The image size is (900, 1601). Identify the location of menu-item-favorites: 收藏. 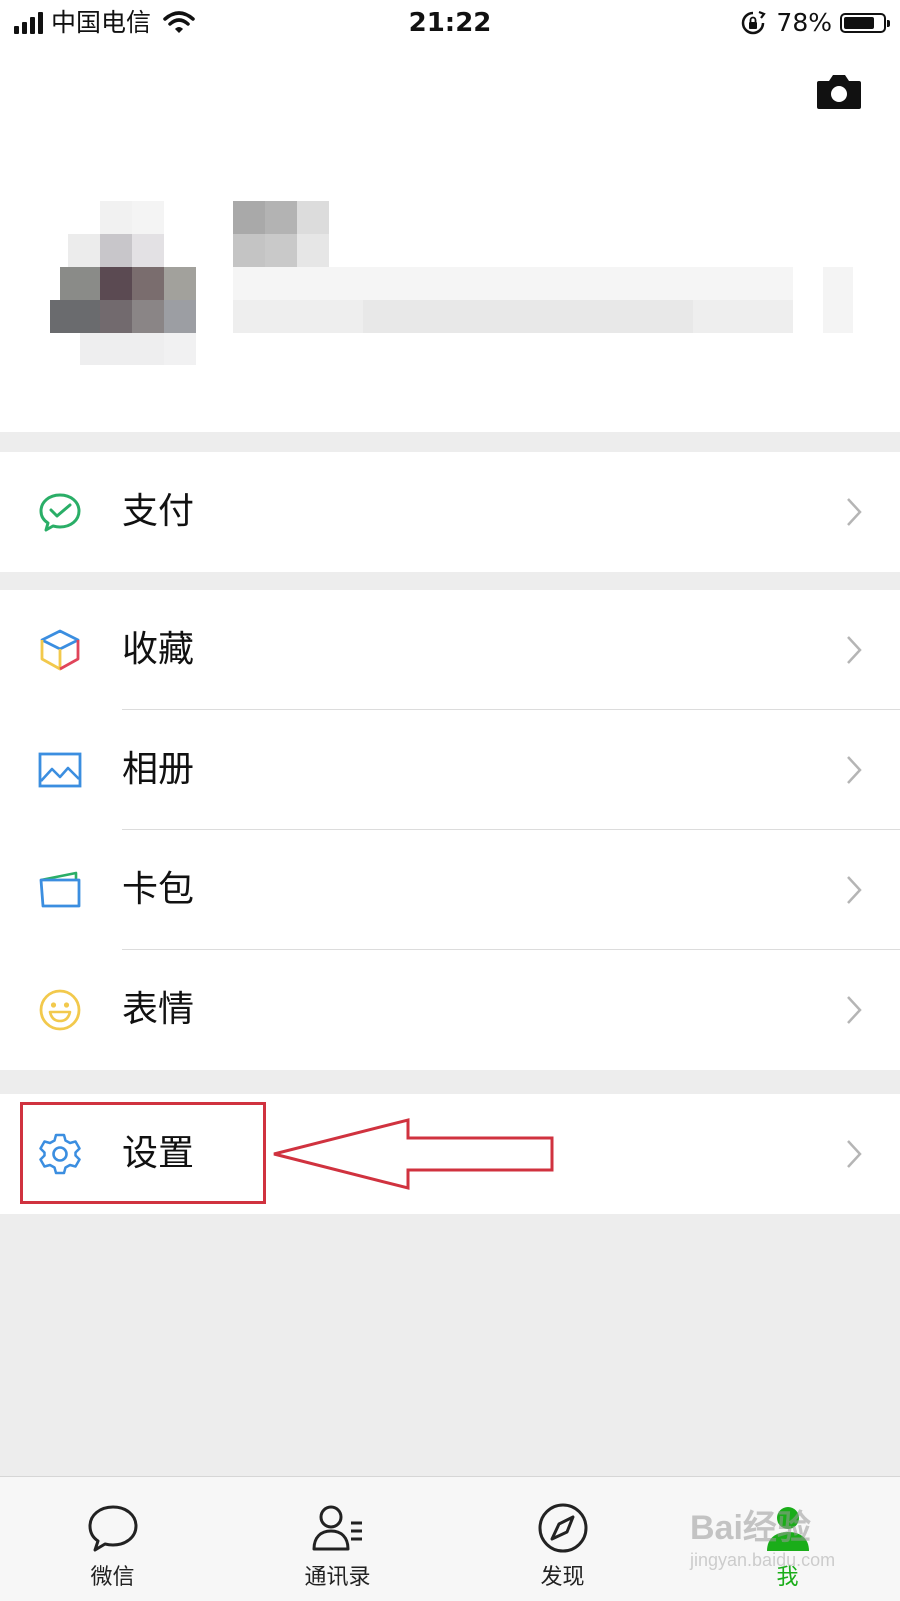
(450, 650).